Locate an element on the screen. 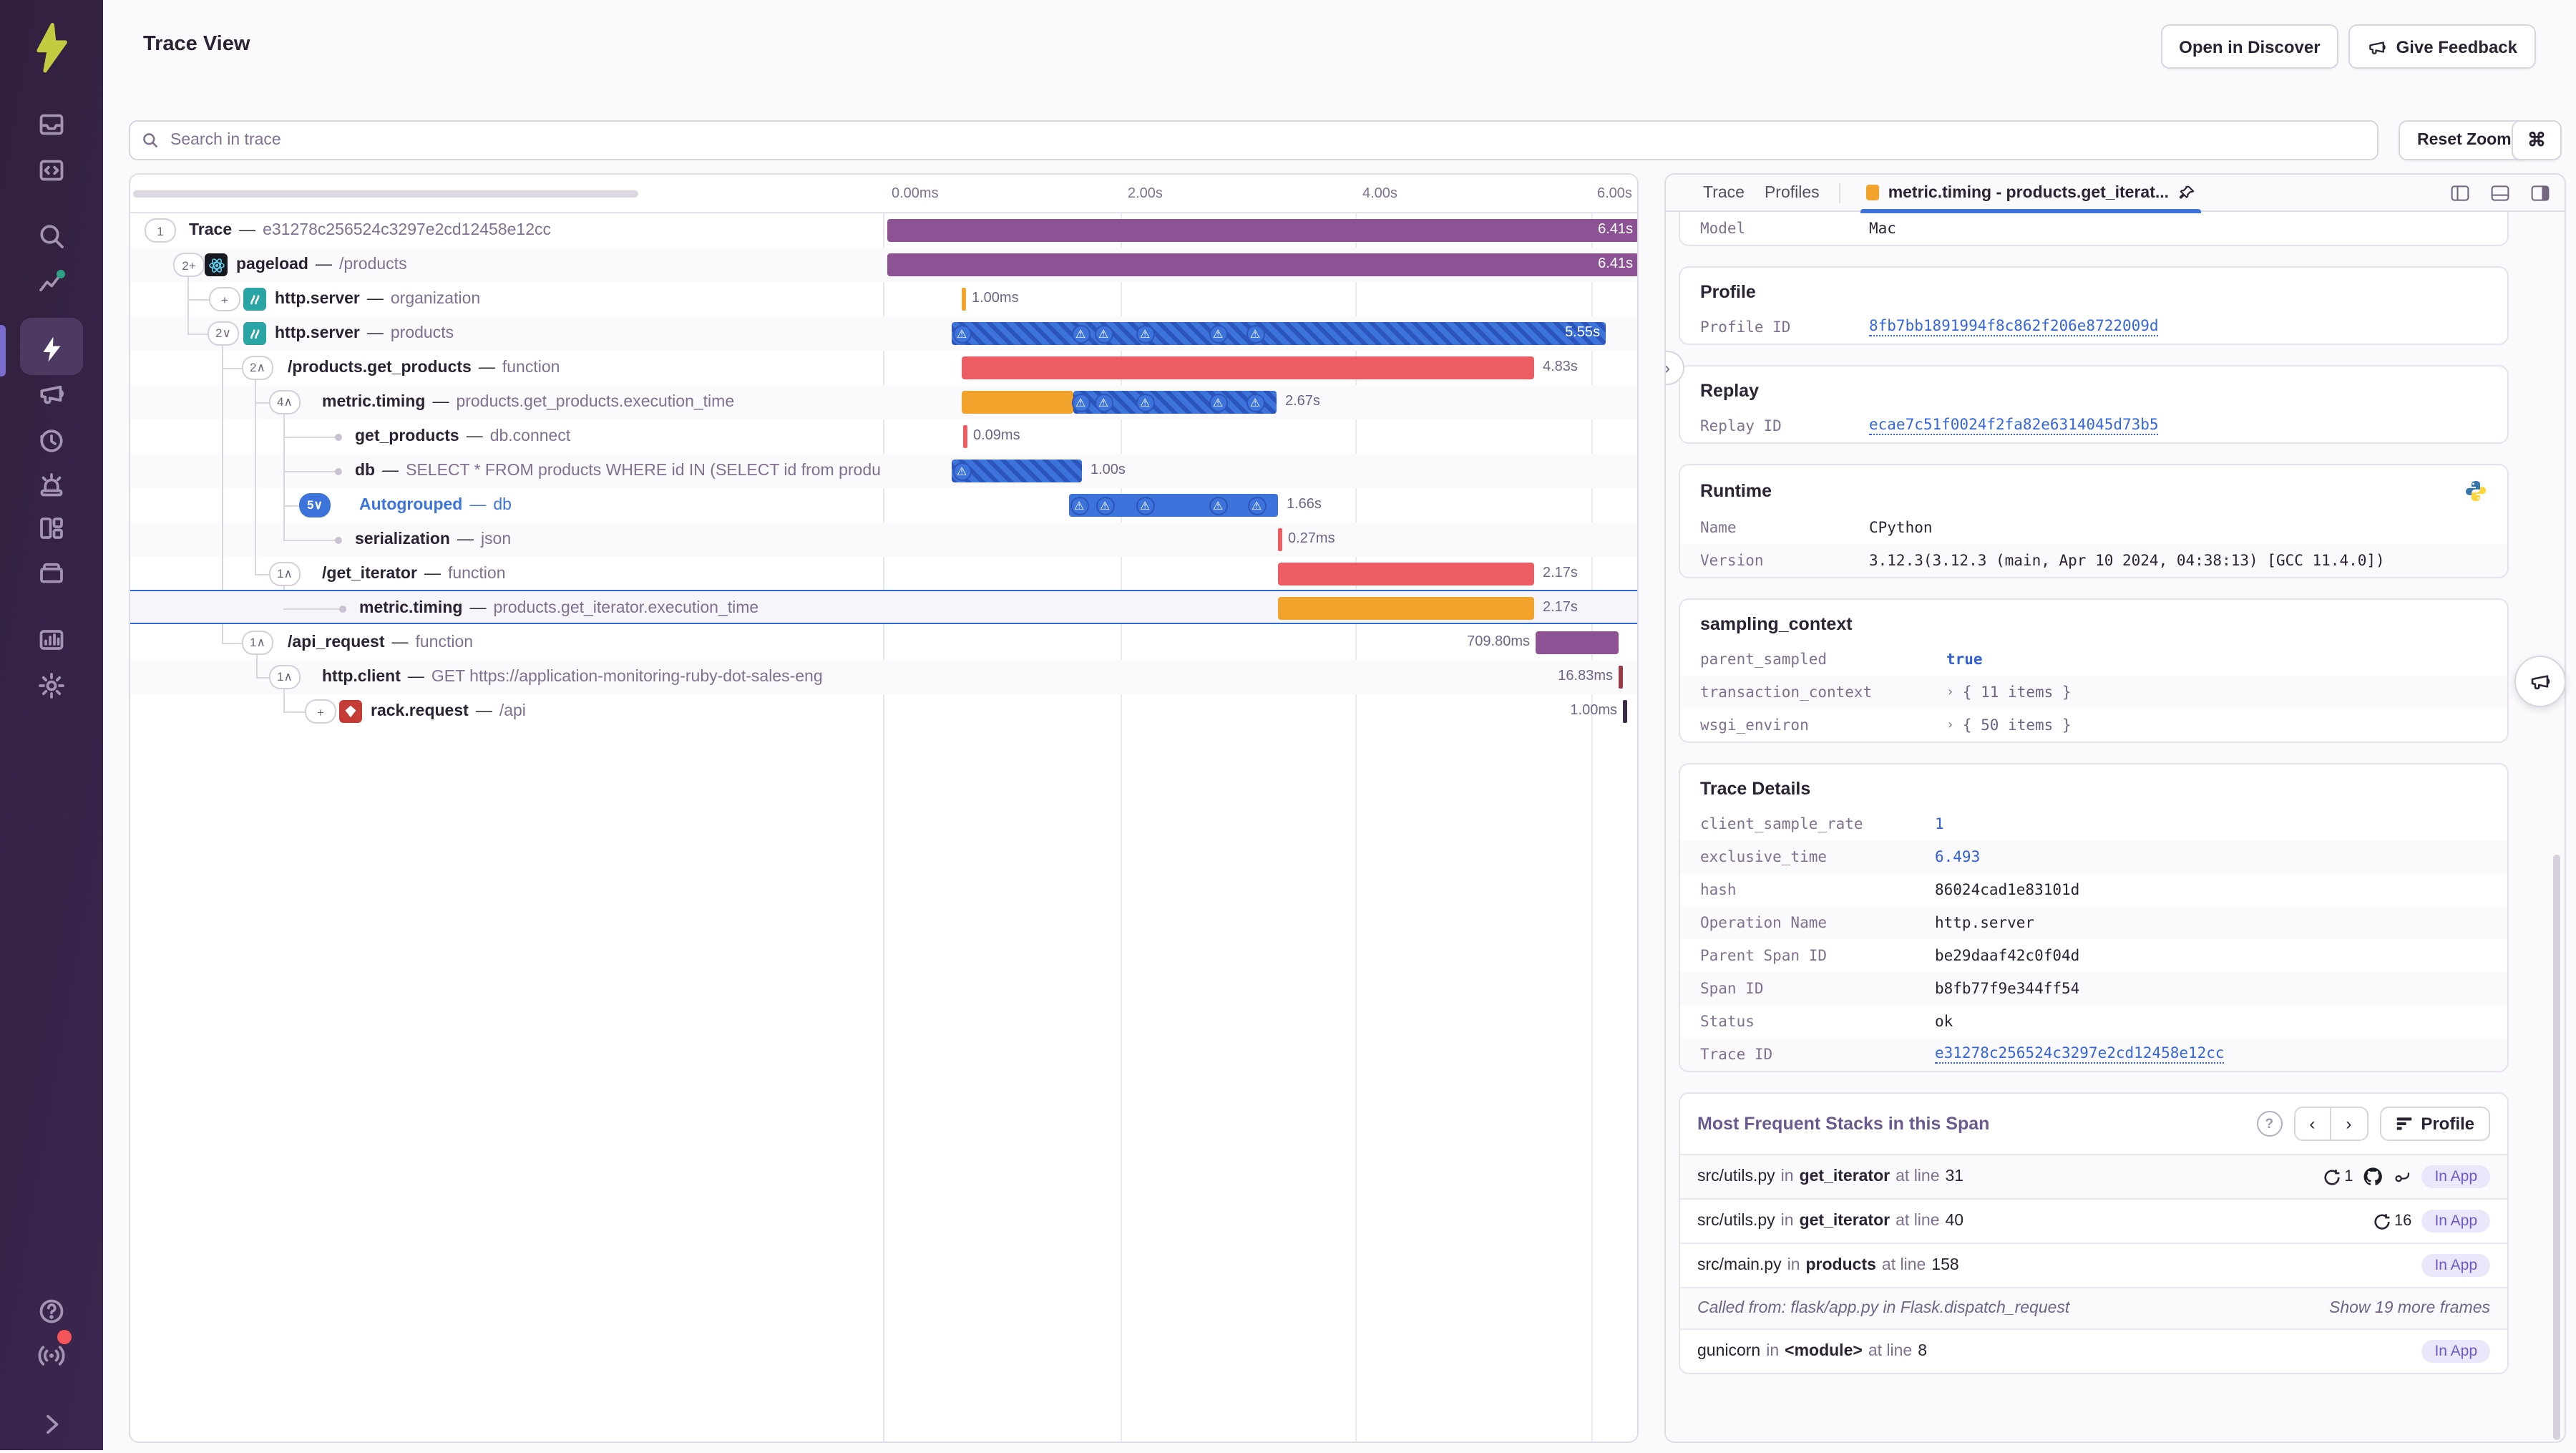 The width and height of the screenshot is (2576, 1453). help-icon: ? is located at coordinates (2269, 1124).